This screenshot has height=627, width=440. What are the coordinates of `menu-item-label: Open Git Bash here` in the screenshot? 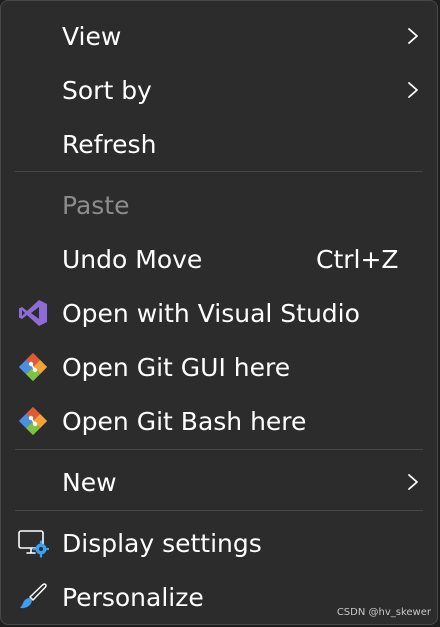 It's located at (184, 421).